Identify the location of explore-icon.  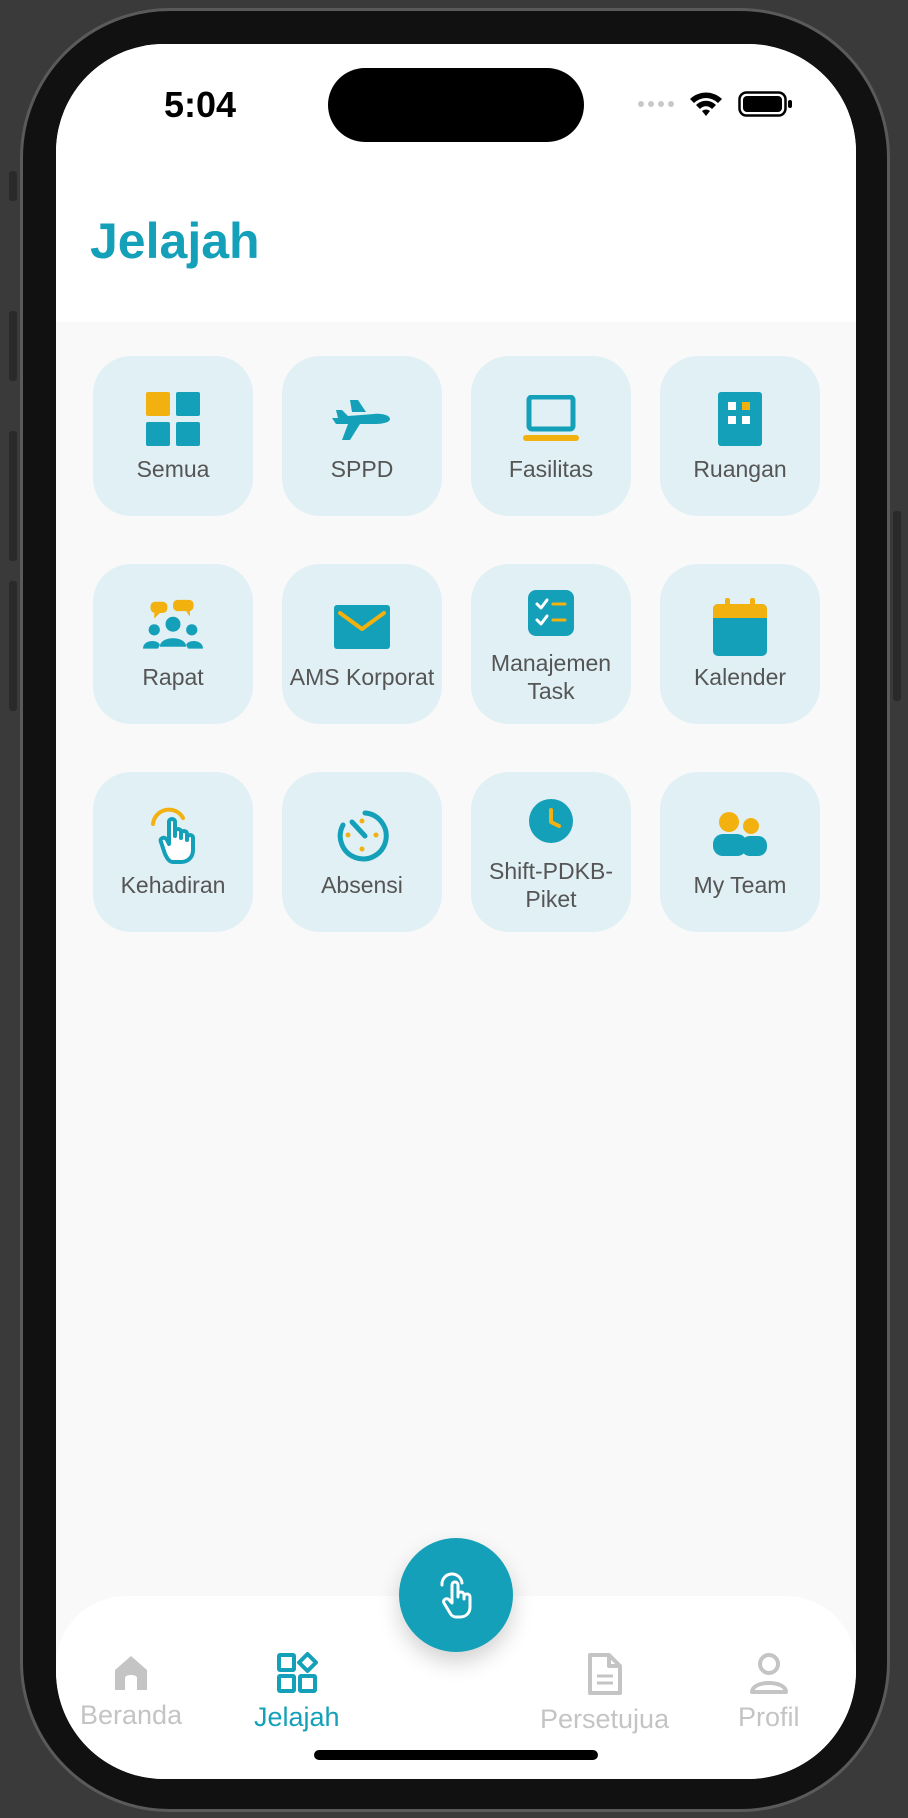
(297, 1672).